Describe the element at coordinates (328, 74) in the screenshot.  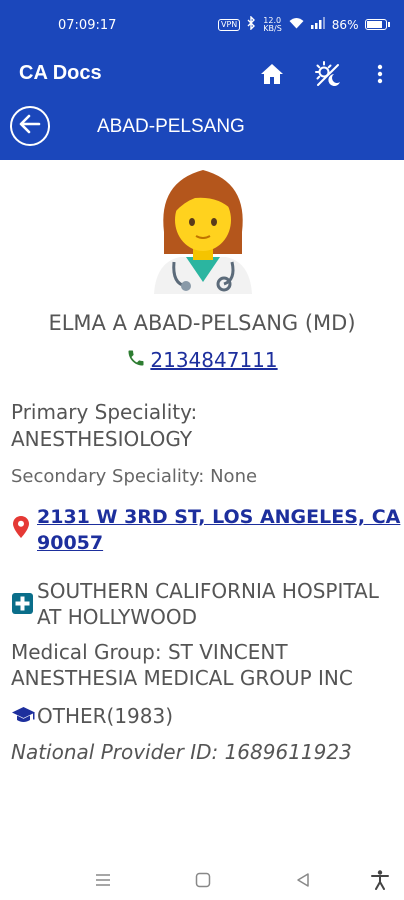
I see `theme-toggle-icon` at that location.